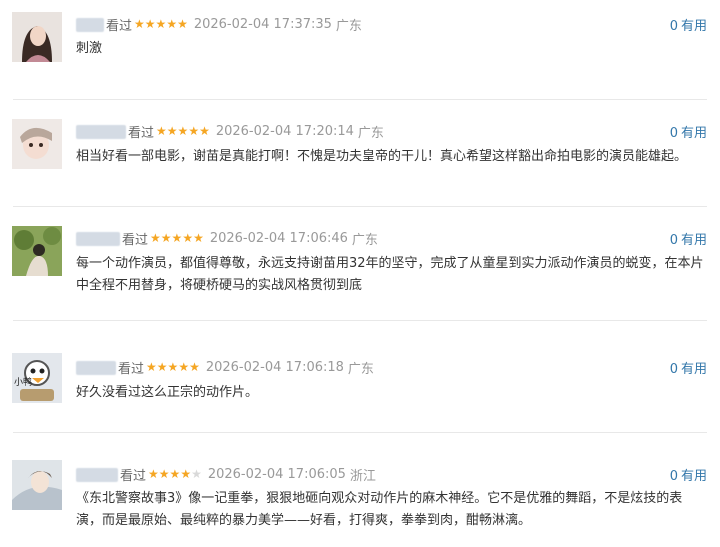 Image resolution: width=720 pixels, height=547 pixels. Describe the element at coordinates (362, 476) in the screenshot. I see `comment-location: 浙江` at that location.